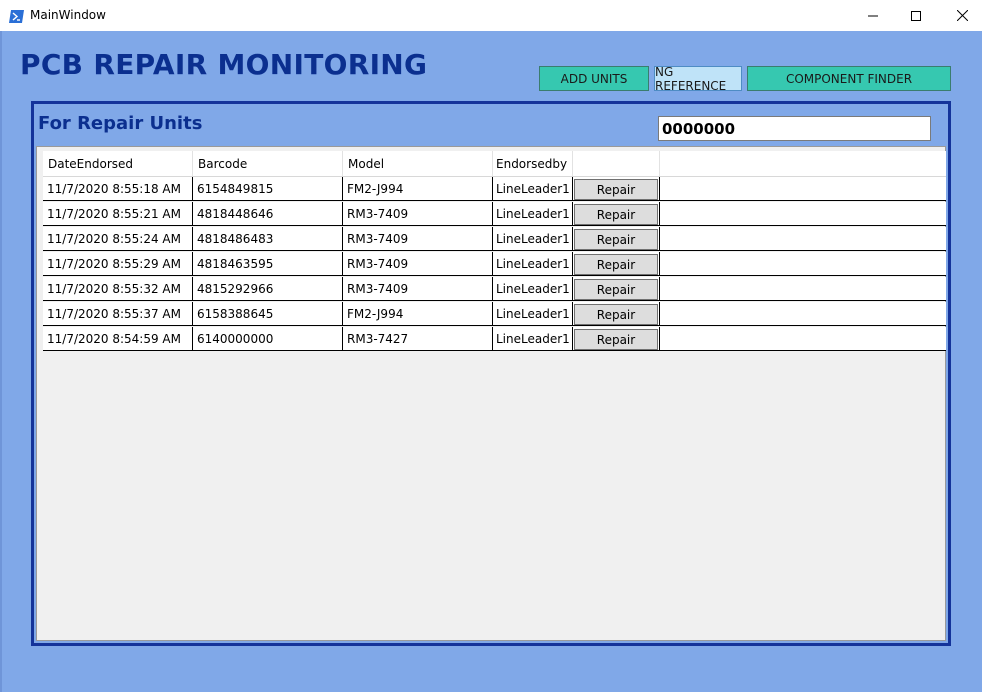 The height and width of the screenshot is (692, 982). What do you see at coordinates (118, 213) in the screenshot?
I see `cell-date: 11/7/2020 8:55:21 AM` at bounding box center [118, 213].